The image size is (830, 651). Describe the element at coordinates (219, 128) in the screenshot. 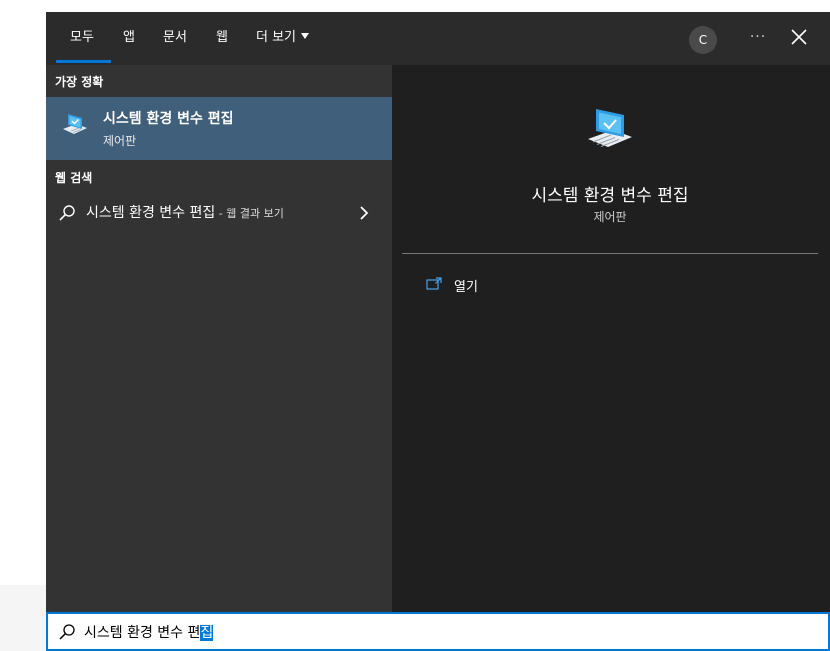

I see `best-match-result: 시스템 환경 변수 편집 제어판` at that location.